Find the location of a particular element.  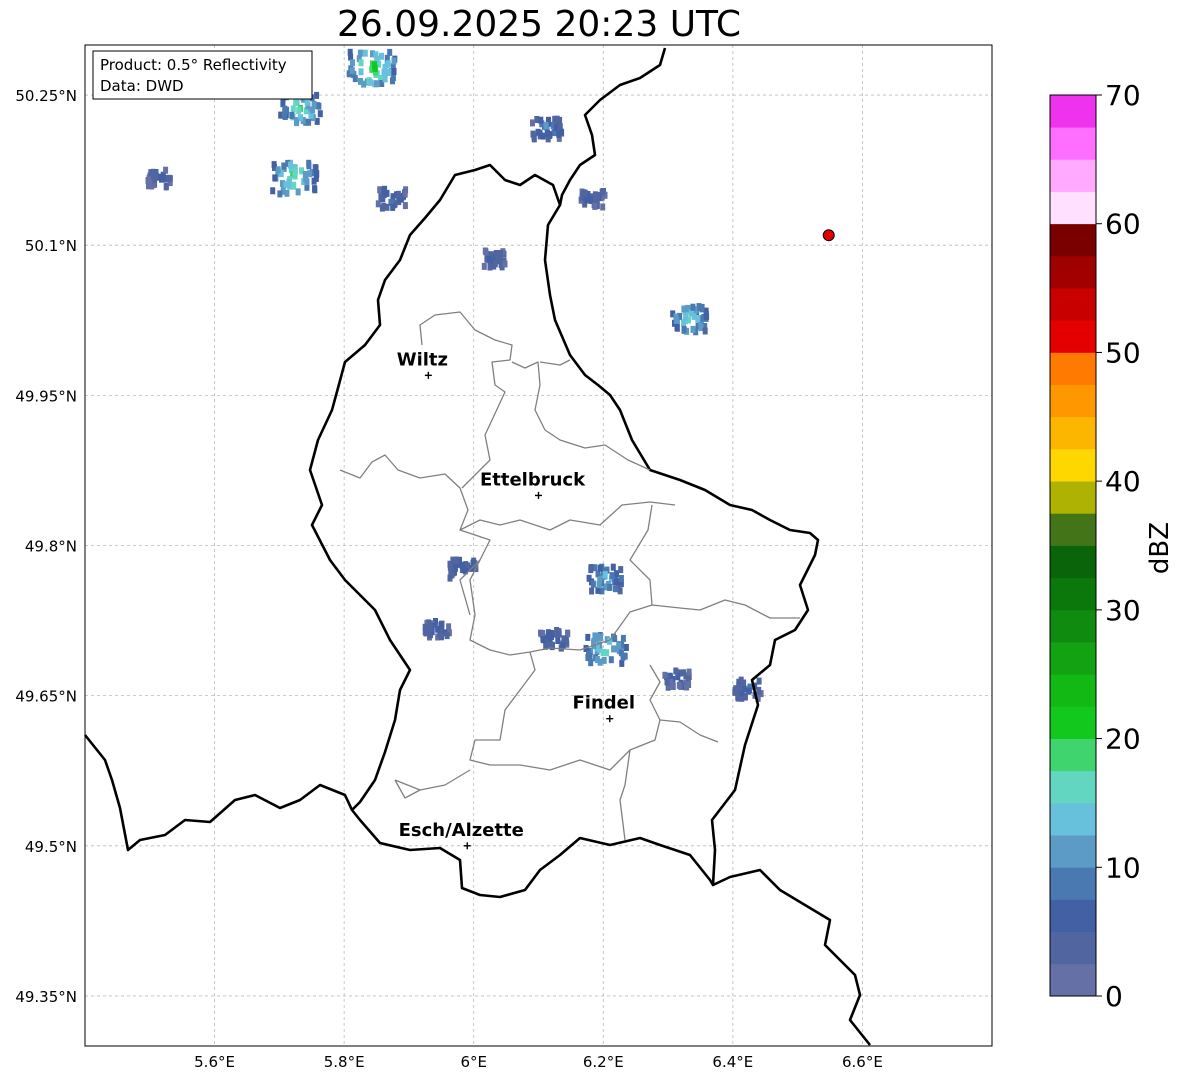

colorbar-tick-label: 20 is located at coordinates (1123, 739).